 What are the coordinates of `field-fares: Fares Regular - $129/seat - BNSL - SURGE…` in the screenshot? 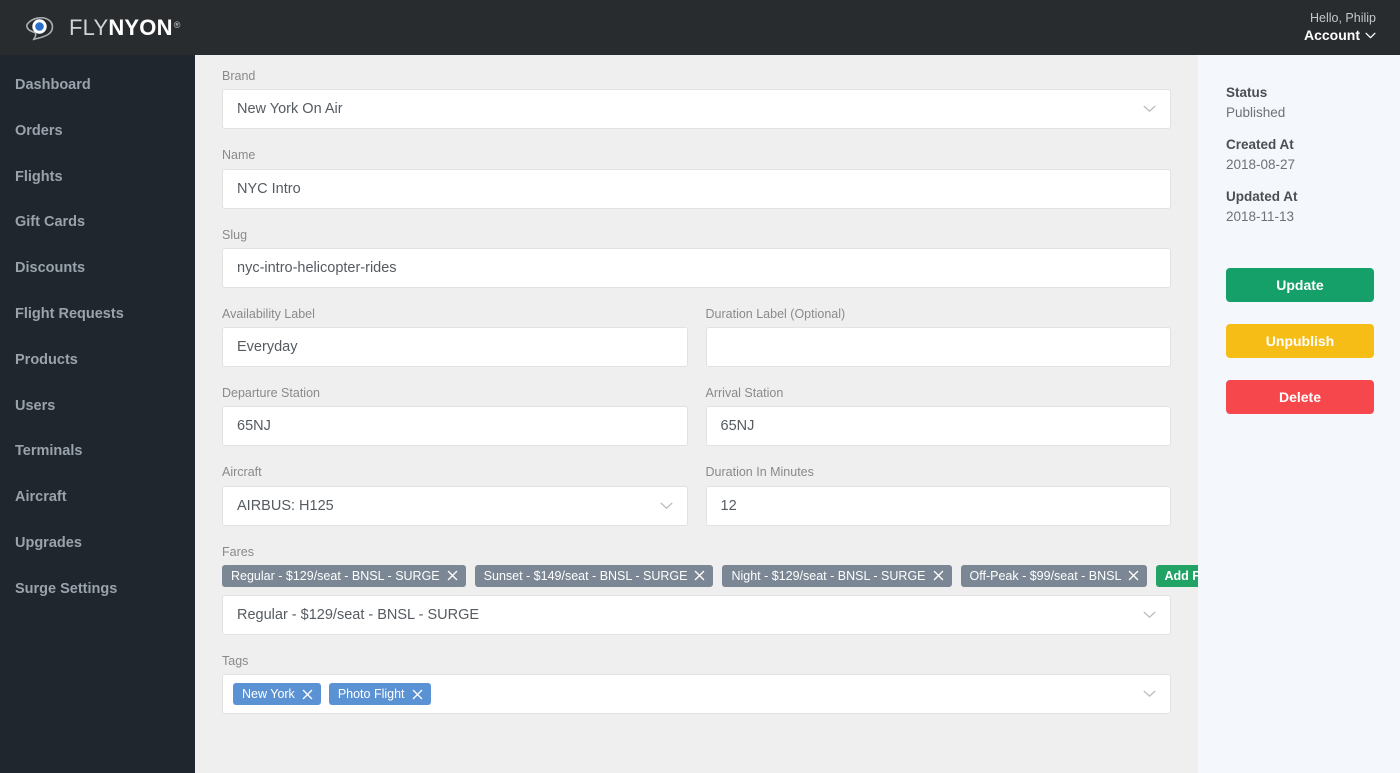 It's located at (710, 589).